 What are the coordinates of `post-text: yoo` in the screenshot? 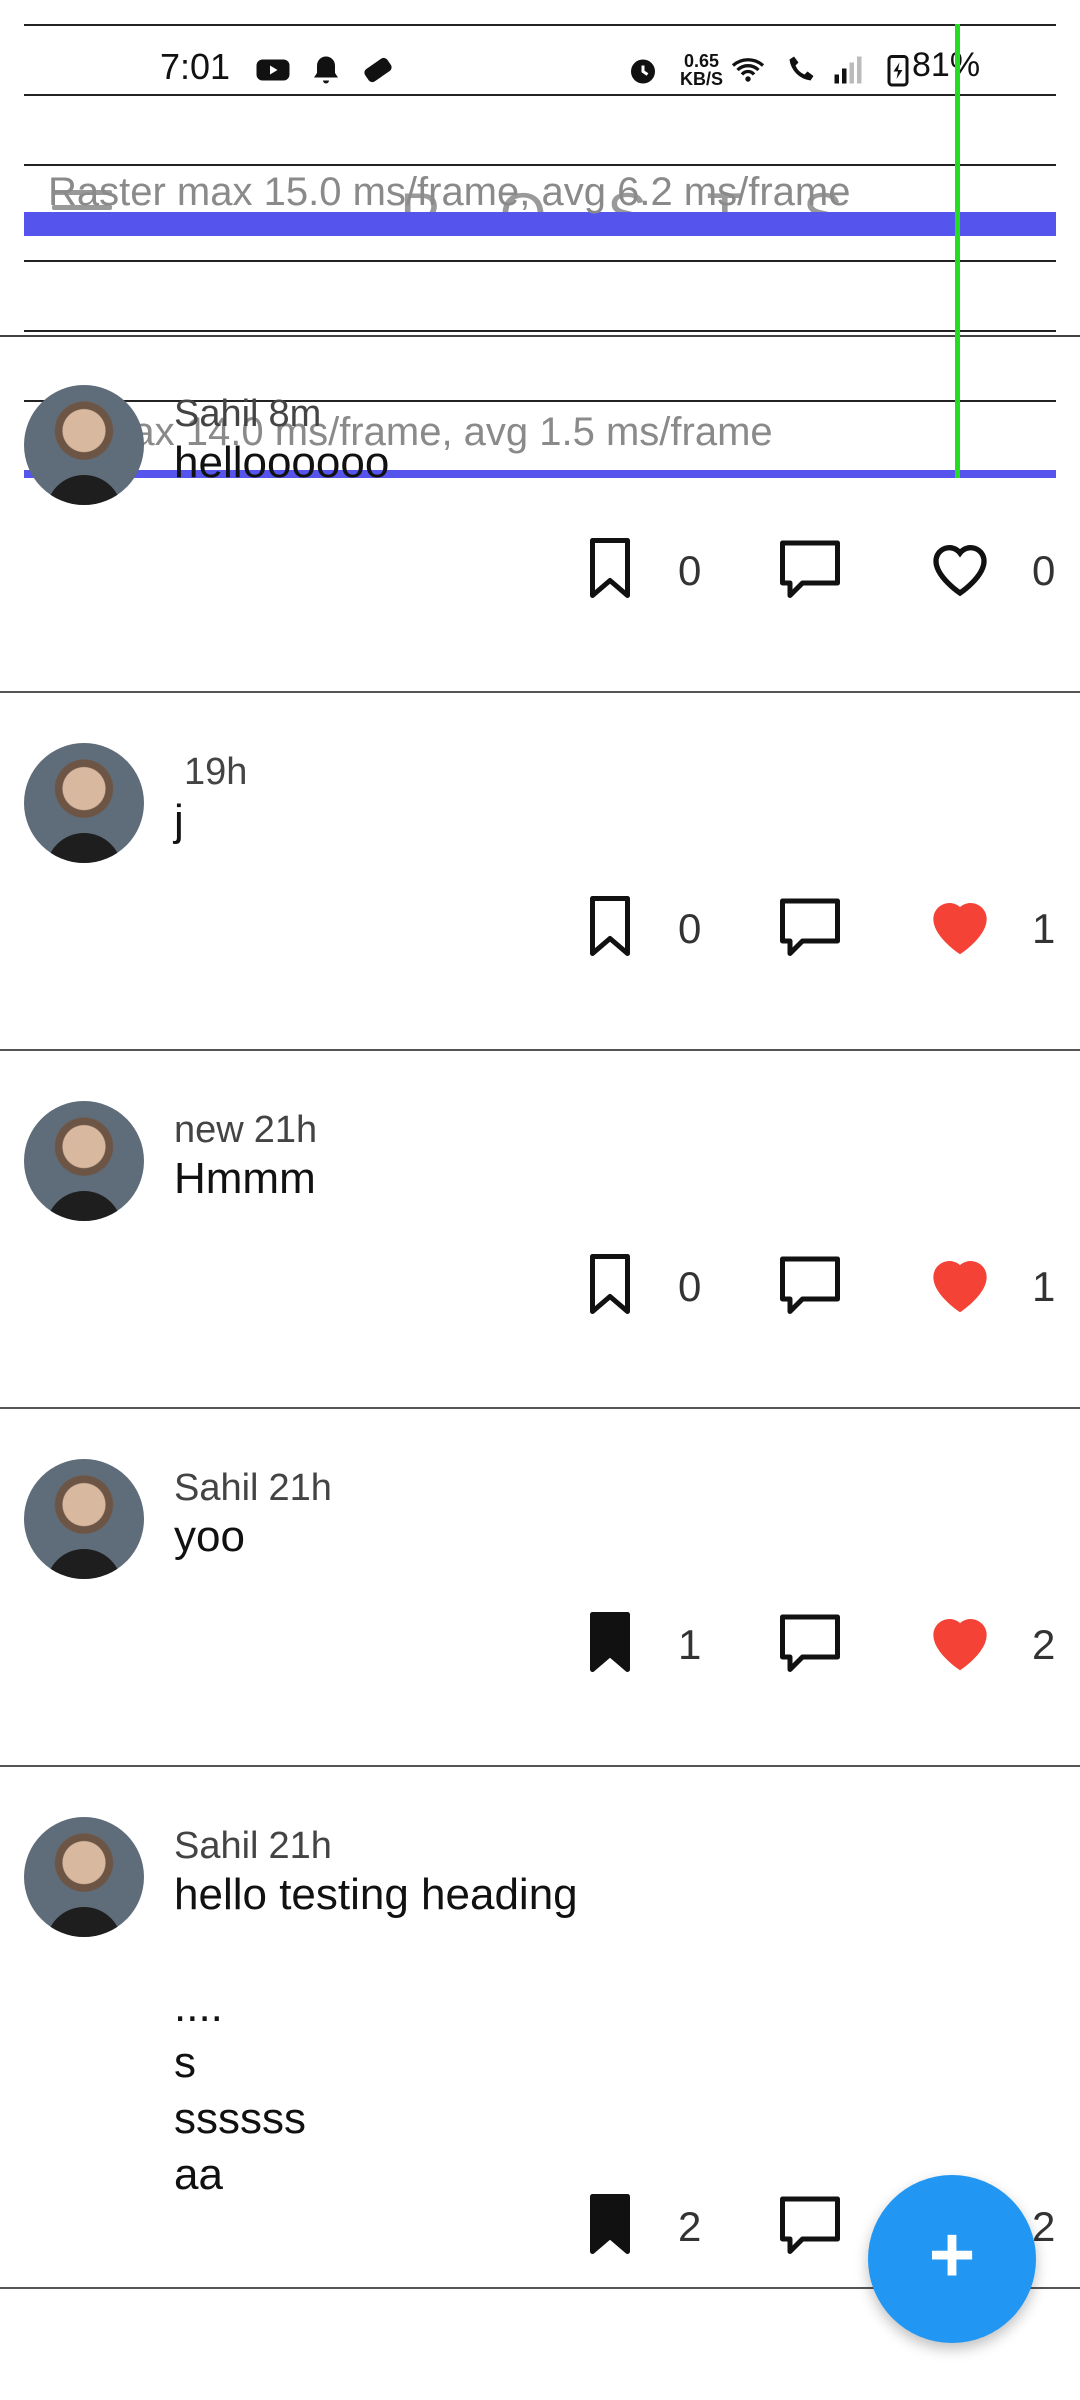 It's located at (209, 1536).